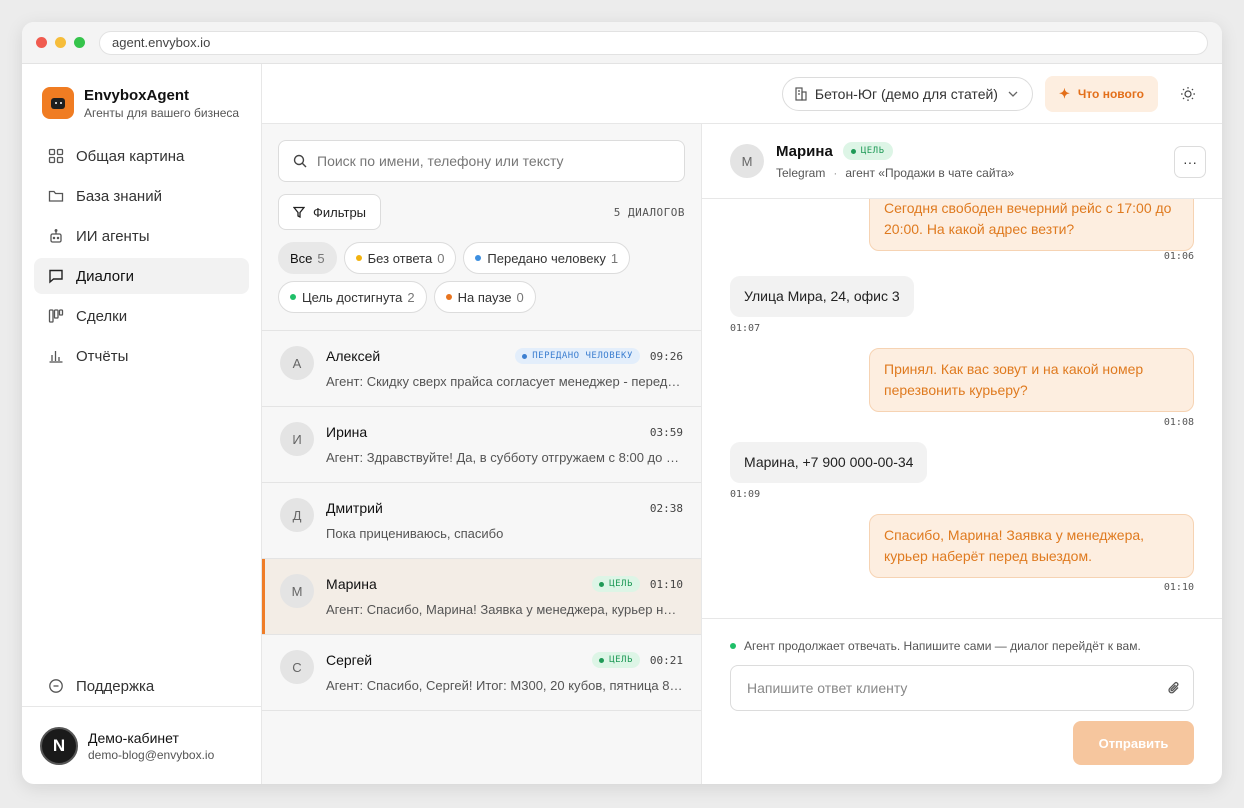 Image resolution: width=1244 pixels, height=808 pixels. I want to click on dialog-time: 03:59, so click(666, 432).